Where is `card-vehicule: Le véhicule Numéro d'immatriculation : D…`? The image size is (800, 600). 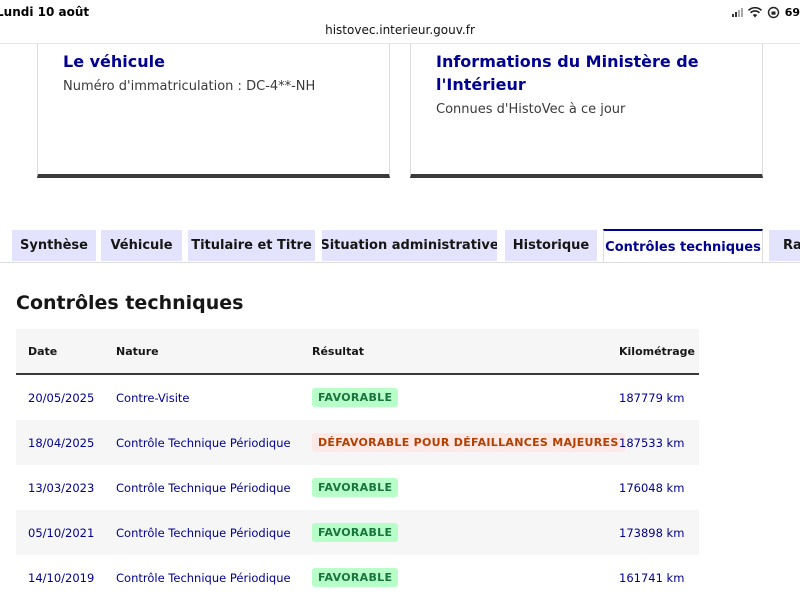 card-vehicule: Le véhicule Numéro d'immatriculation : D… is located at coordinates (213, 111).